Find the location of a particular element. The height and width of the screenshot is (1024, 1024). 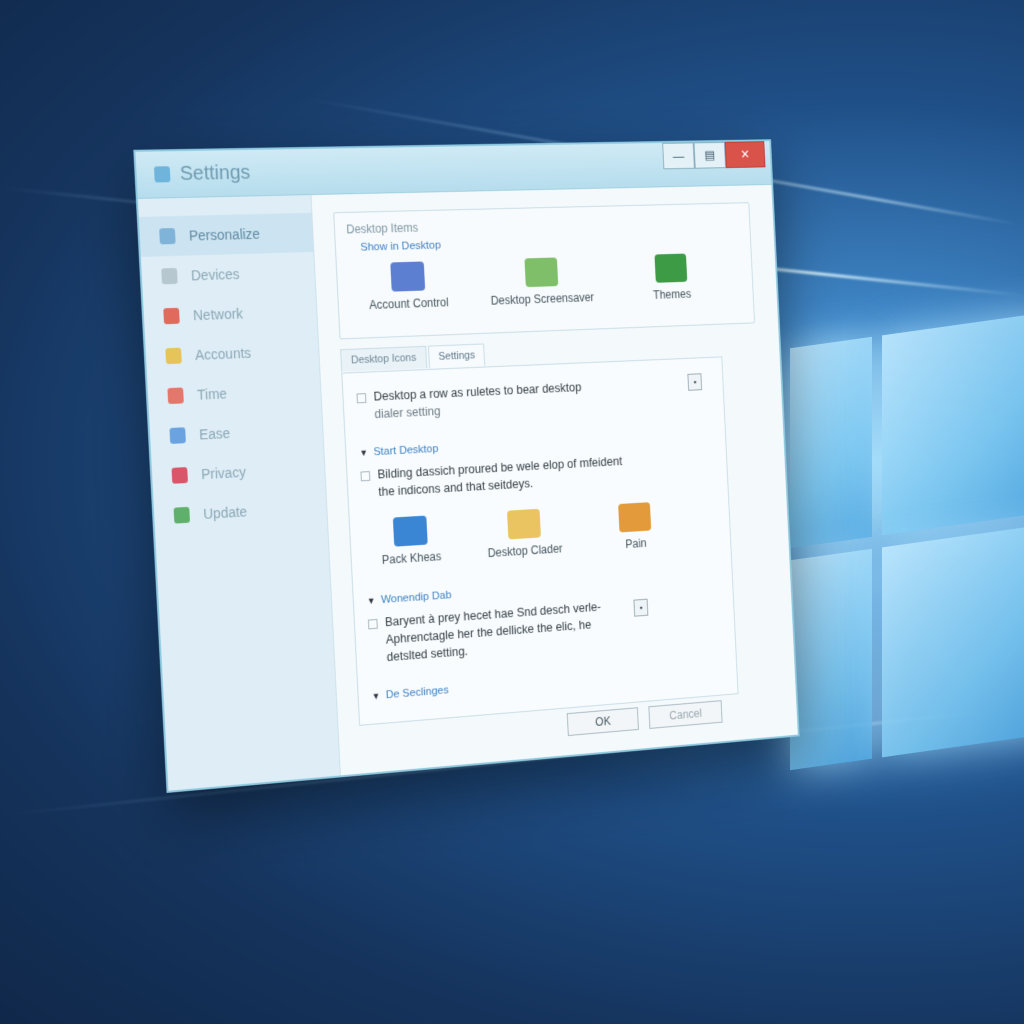

tile-label: Account Control is located at coordinates (409, 304).